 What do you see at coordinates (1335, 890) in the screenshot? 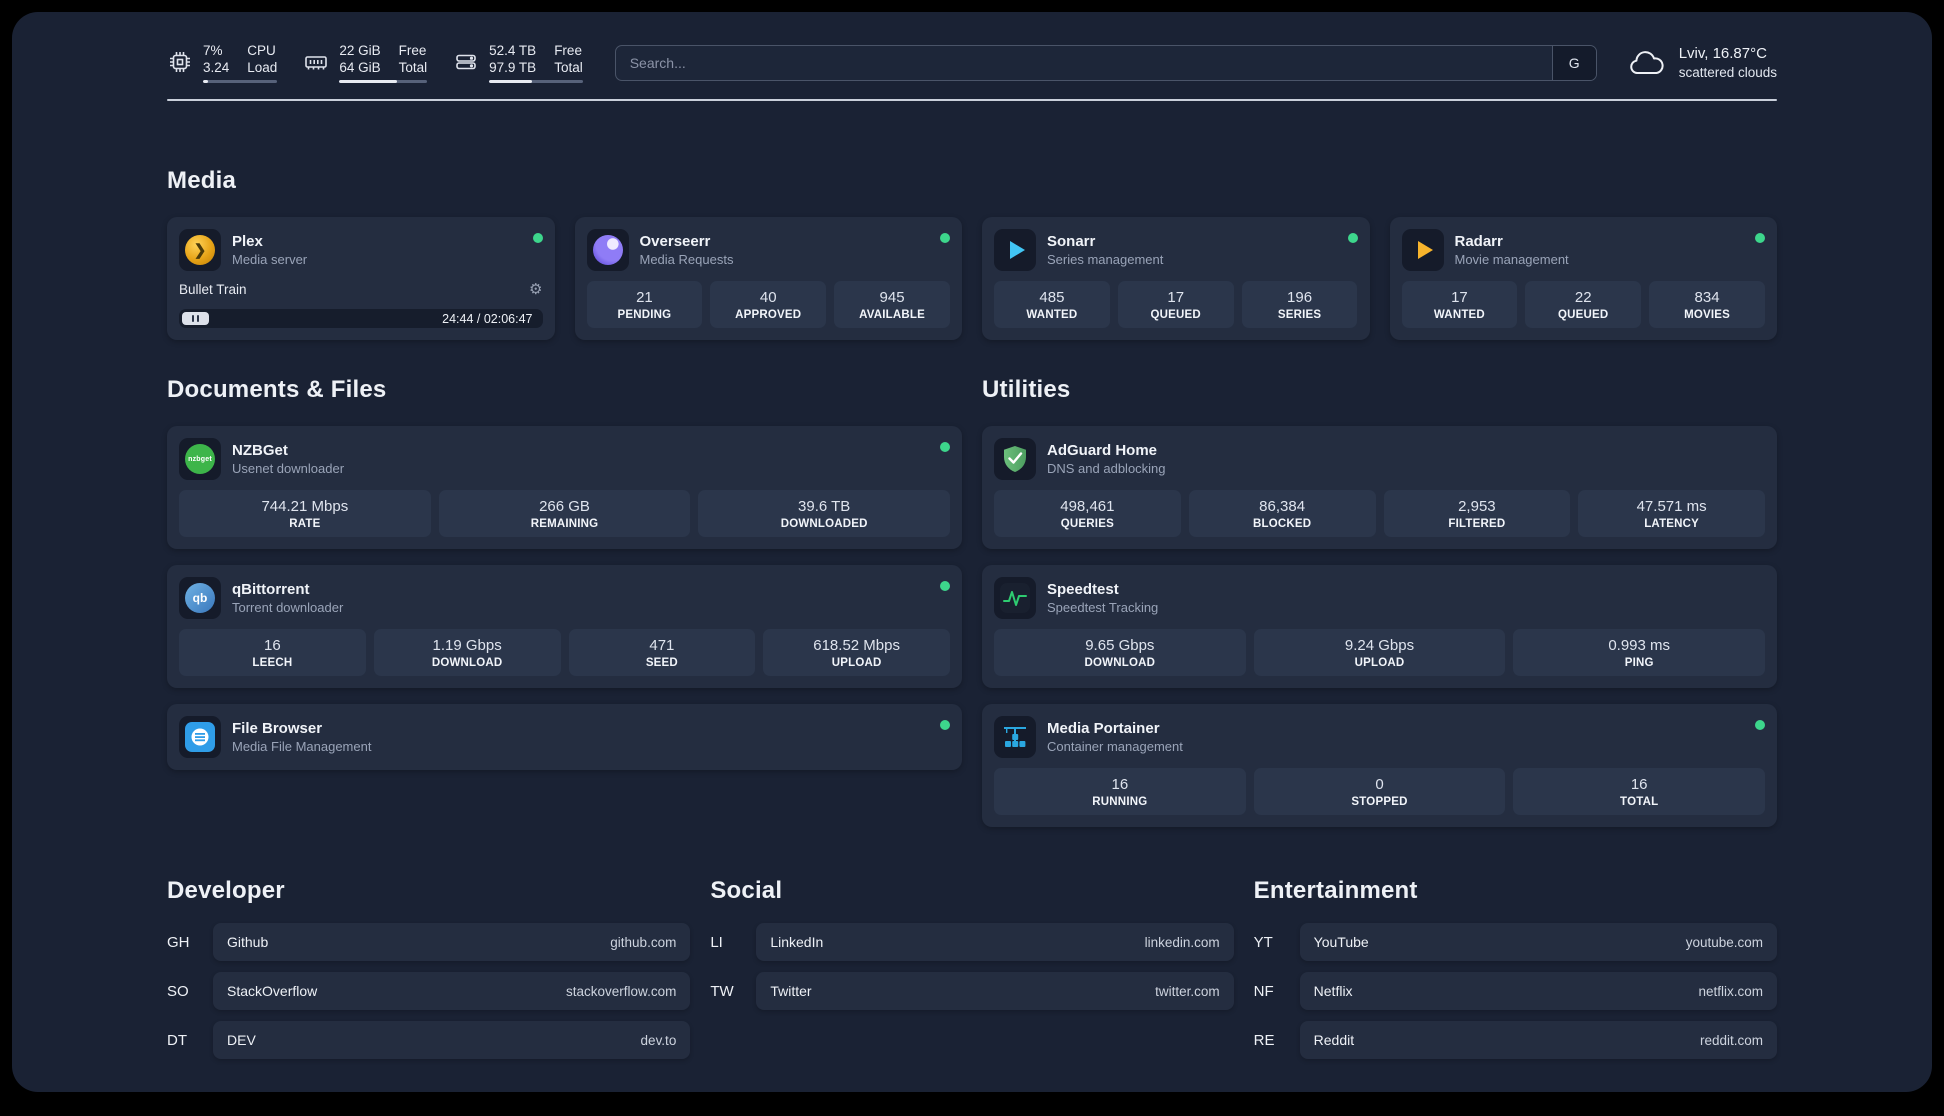
I see `section-title-entertainment: Entertainment` at bounding box center [1335, 890].